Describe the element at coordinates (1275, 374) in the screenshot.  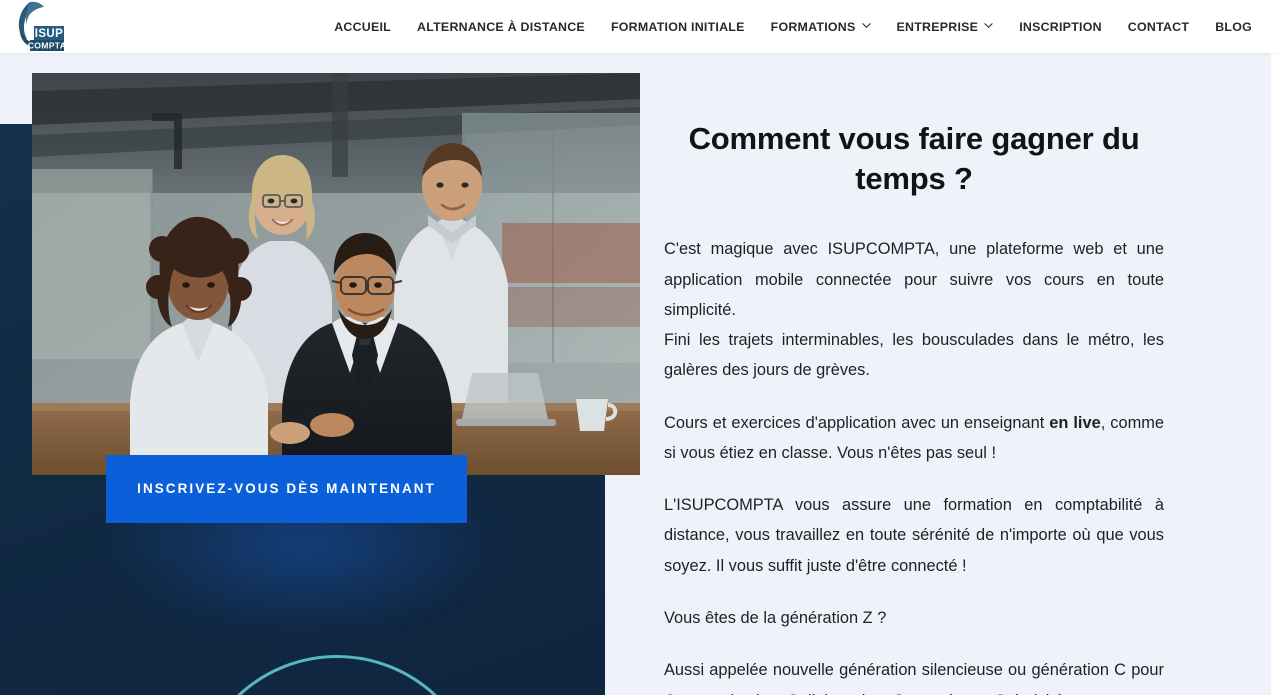
I see `page-right-edge` at that location.